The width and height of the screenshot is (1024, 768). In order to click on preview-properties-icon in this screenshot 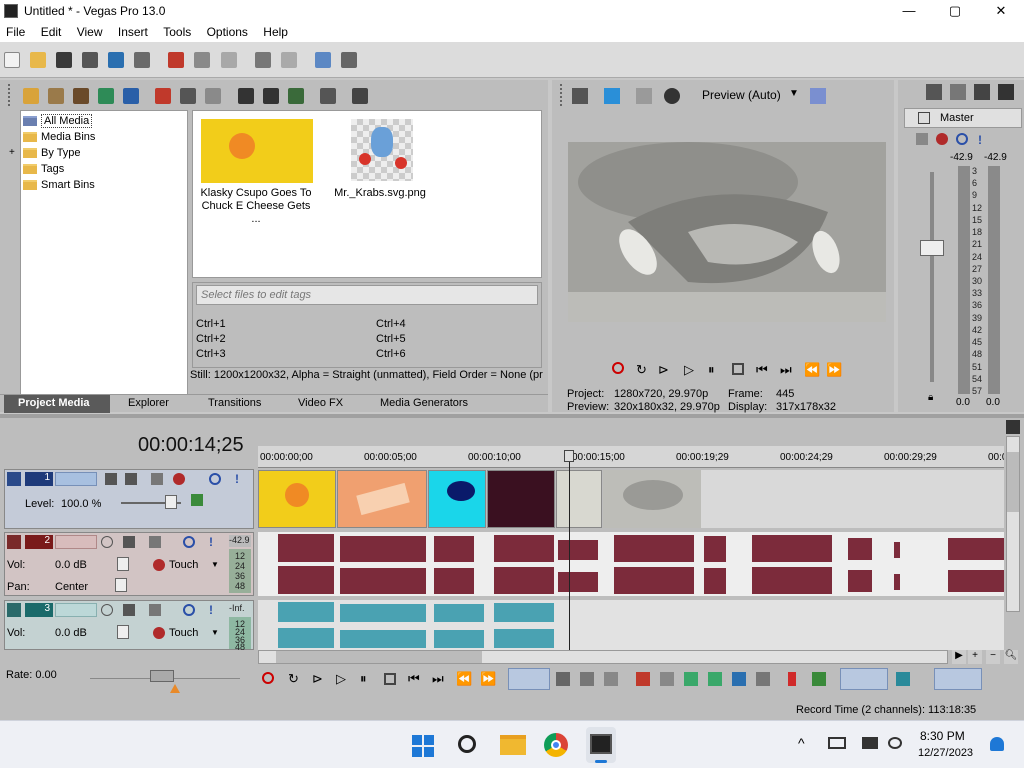, I will do `click(580, 96)`.